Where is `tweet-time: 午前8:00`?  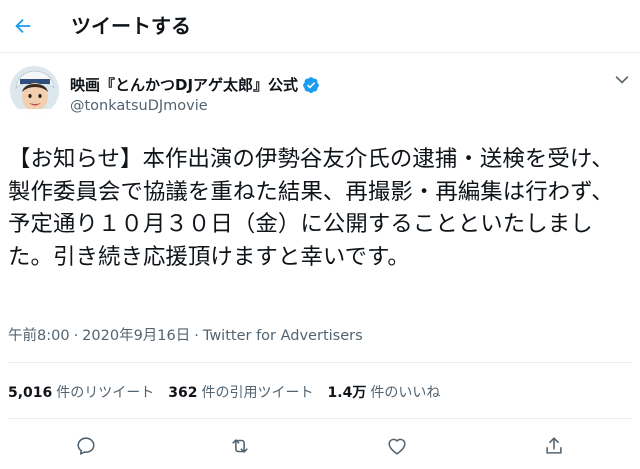 tweet-time: 午前8:00 is located at coordinates (39, 336).